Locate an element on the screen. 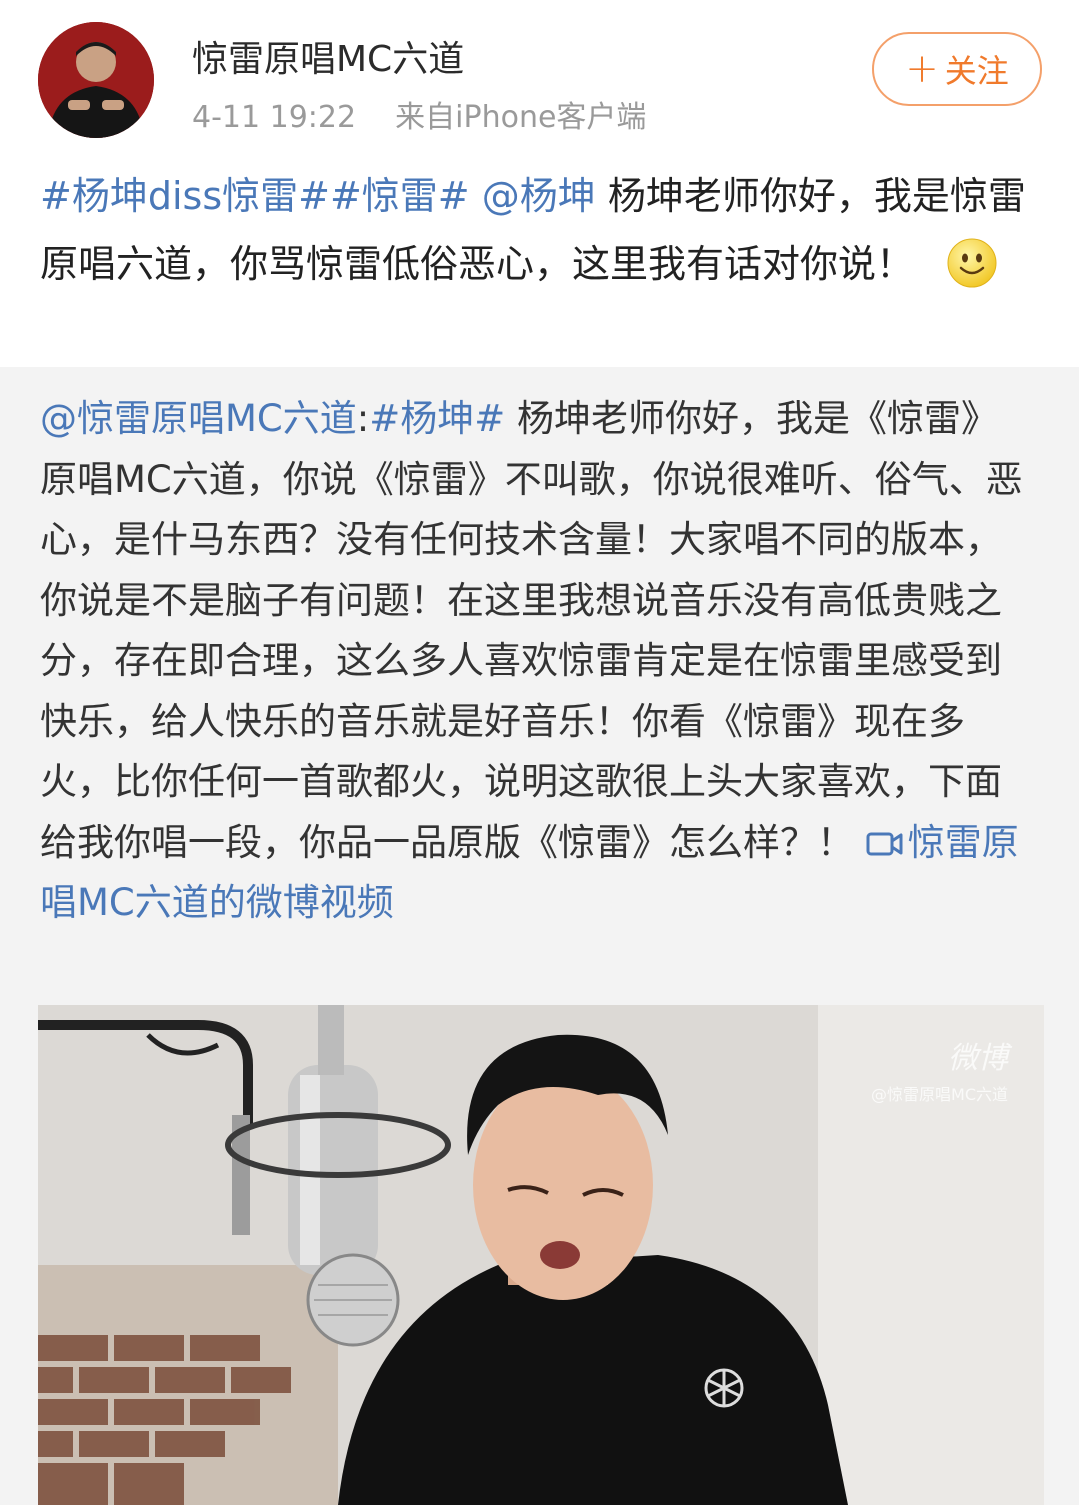  weibo-logo: 微博 is located at coordinates (978, 1058).